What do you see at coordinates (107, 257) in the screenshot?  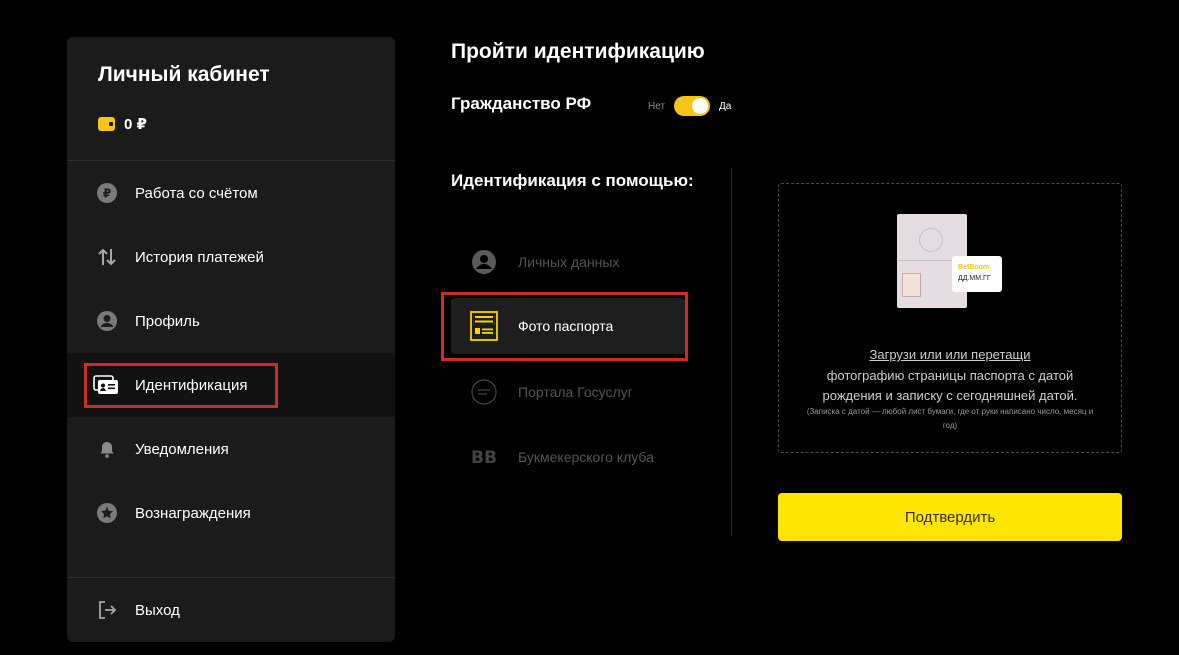 I see `arrows-up-down-icon` at bounding box center [107, 257].